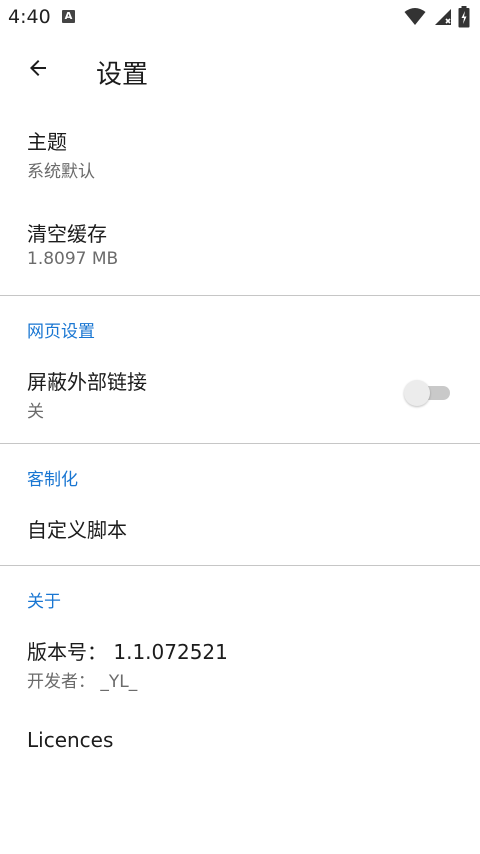 Image resolution: width=480 pixels, height=854 pixels. Describe the element at coordinates (464, 19) in the screenshot. I see `battery-icon` at that location.